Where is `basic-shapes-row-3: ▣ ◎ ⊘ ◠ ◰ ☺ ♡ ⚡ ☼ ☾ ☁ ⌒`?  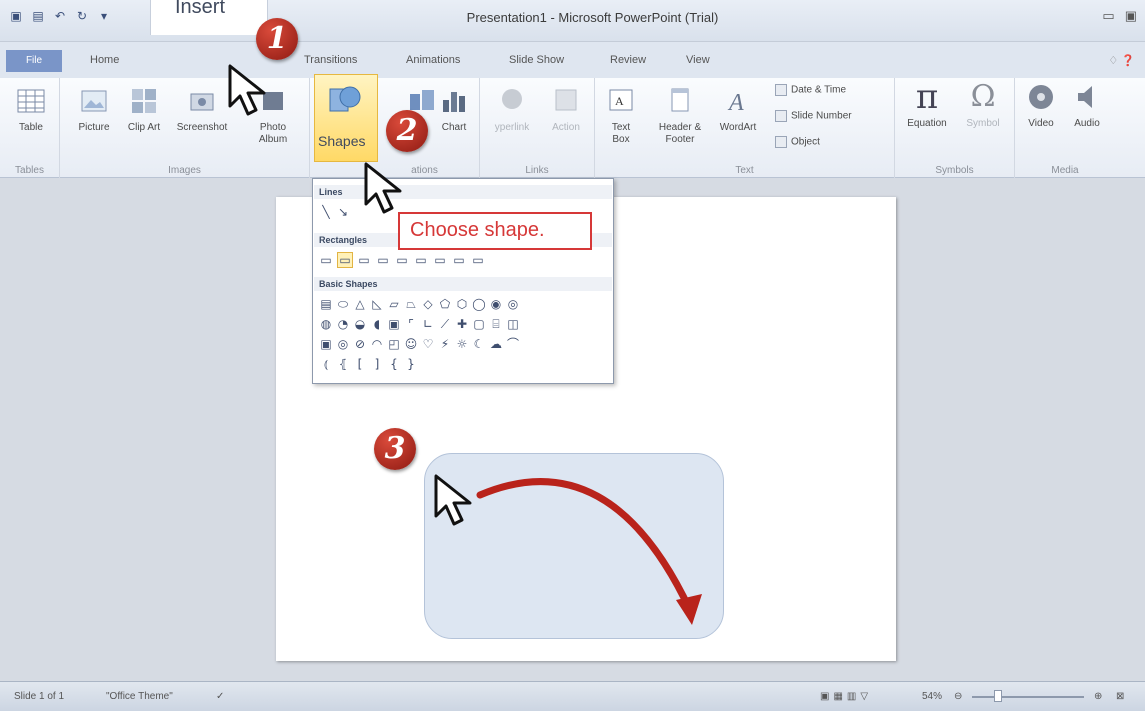 basic-shapes-row-3: ▣ ◎ ⊘ ◠ ◰ ☺ ♡ ⚡ ☼ ☾ ☁ ⌒ is located at coordinates (419, 344).